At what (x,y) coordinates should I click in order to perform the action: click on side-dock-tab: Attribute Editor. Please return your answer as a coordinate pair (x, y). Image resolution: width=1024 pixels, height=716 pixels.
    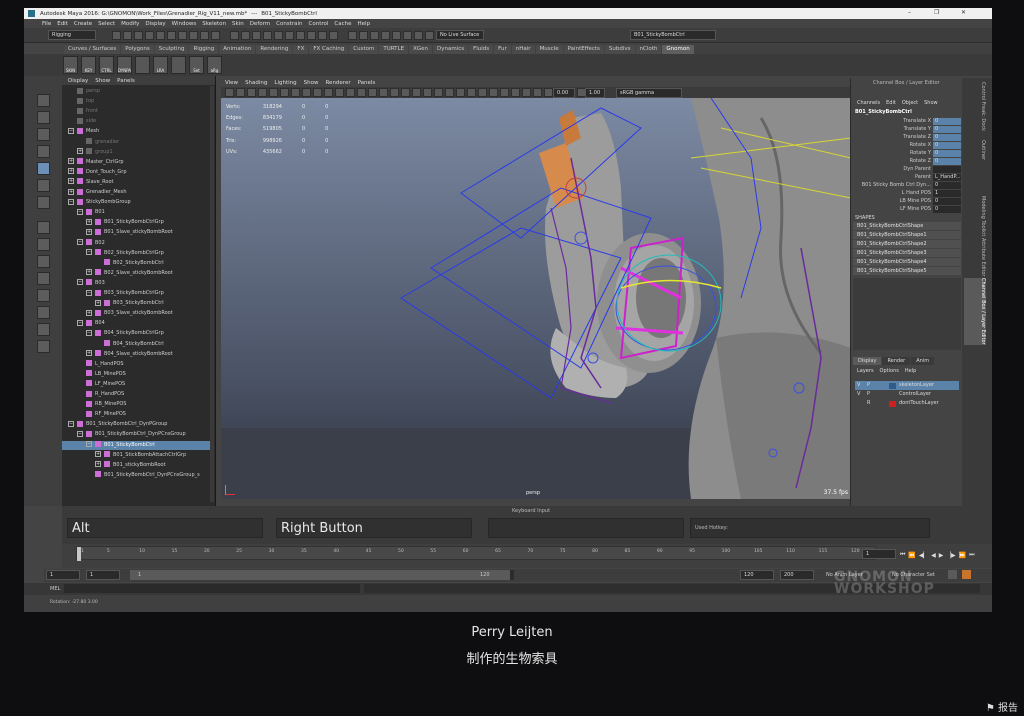
    Looking at the image, I should click on (975, 257).